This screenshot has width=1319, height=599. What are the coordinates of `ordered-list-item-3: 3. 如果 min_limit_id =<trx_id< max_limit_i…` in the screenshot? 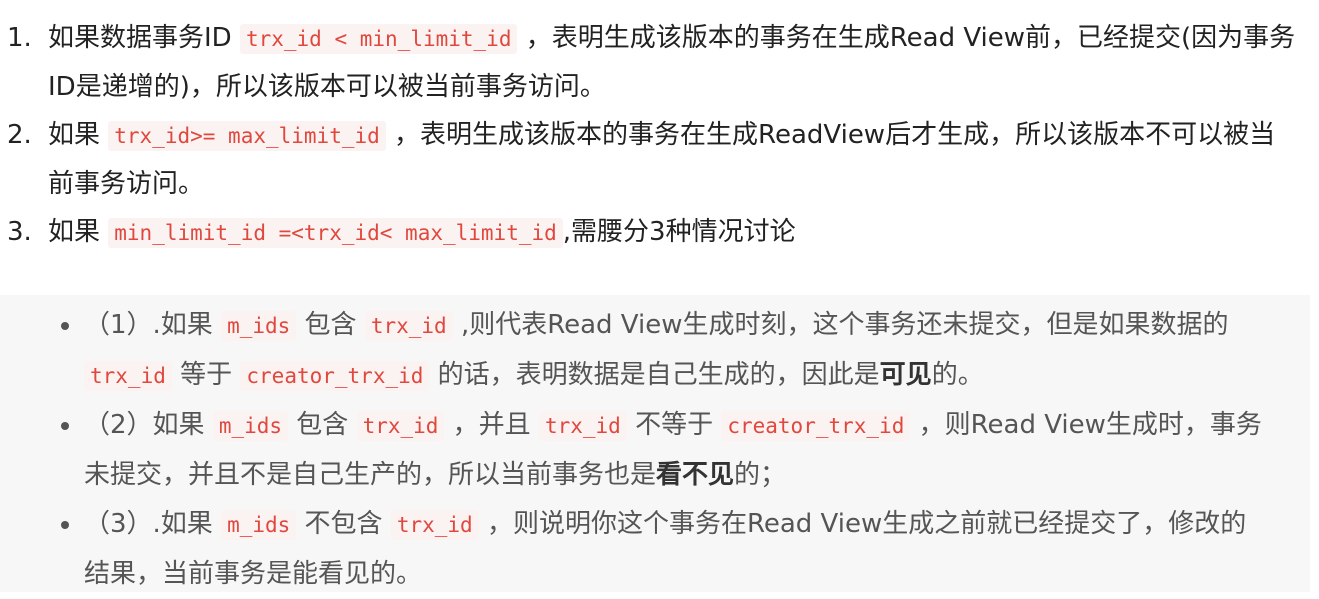 It's located at (659, 232).